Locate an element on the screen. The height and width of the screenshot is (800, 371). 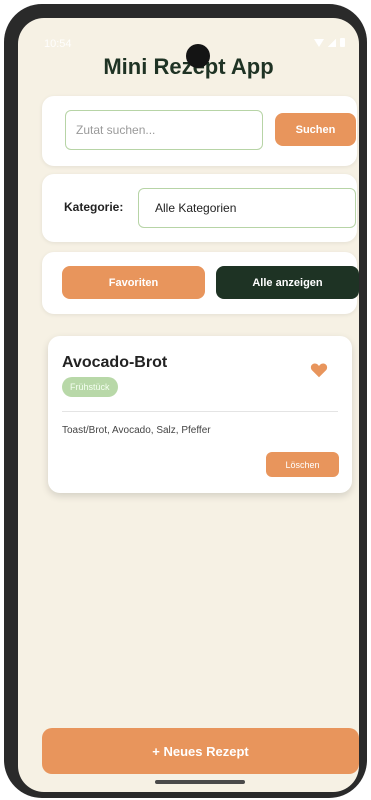
status-bar: 10:54 is located at coordinates (188, 34).